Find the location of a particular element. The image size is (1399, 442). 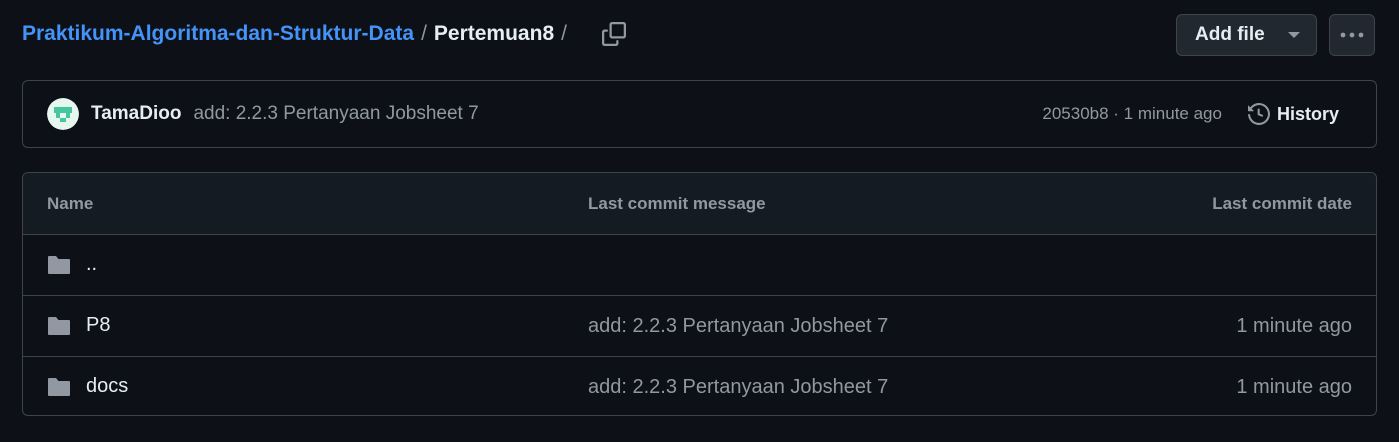

more-options-button is located at coordinates (1352, 35).